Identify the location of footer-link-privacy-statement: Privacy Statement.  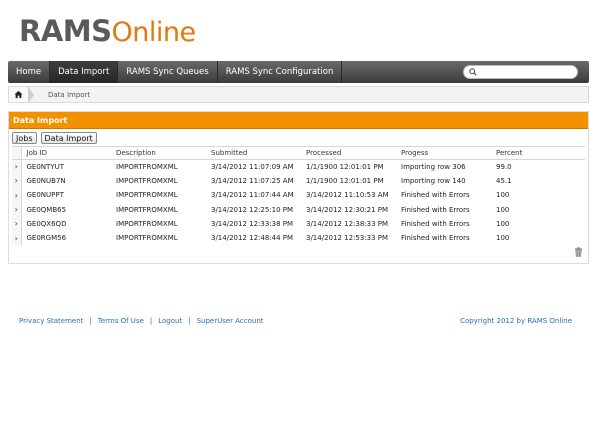
(51, 321).